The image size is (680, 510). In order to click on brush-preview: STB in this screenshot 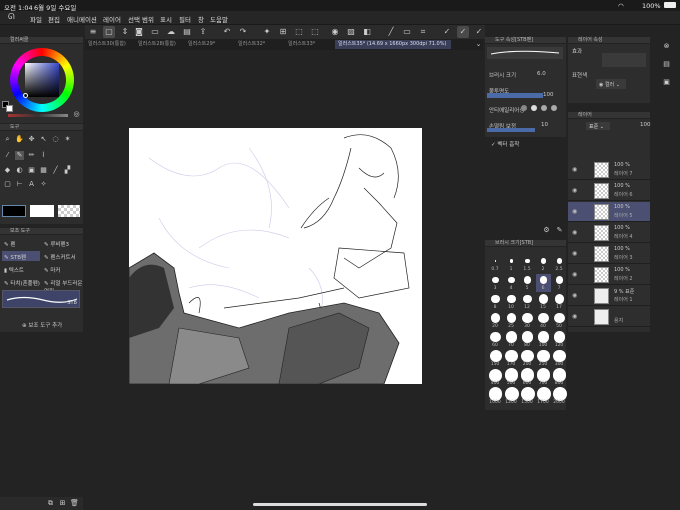, I will do `click(41, 299)`.